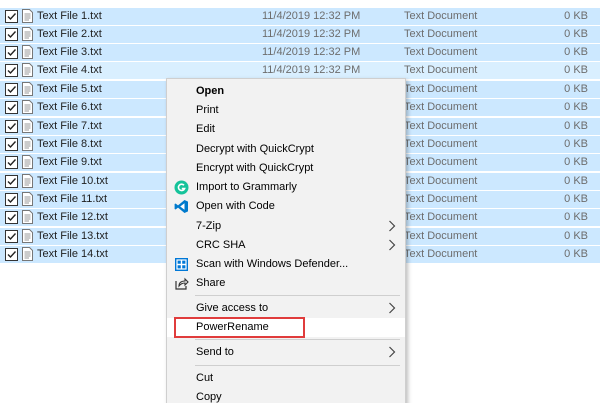 This screenshot has width=600, height=403. I want to click on file-name: Text File 3.txt, so click(69, 52).